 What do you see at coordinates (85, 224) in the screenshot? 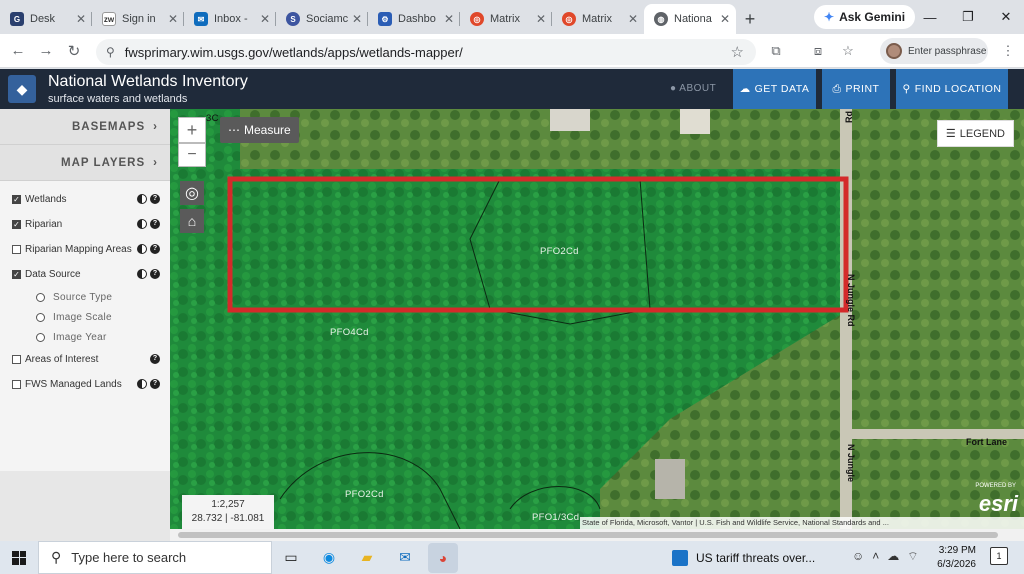
I see `layer-riparian: ✓ Riparian ?` at bounding box center [85, 224].